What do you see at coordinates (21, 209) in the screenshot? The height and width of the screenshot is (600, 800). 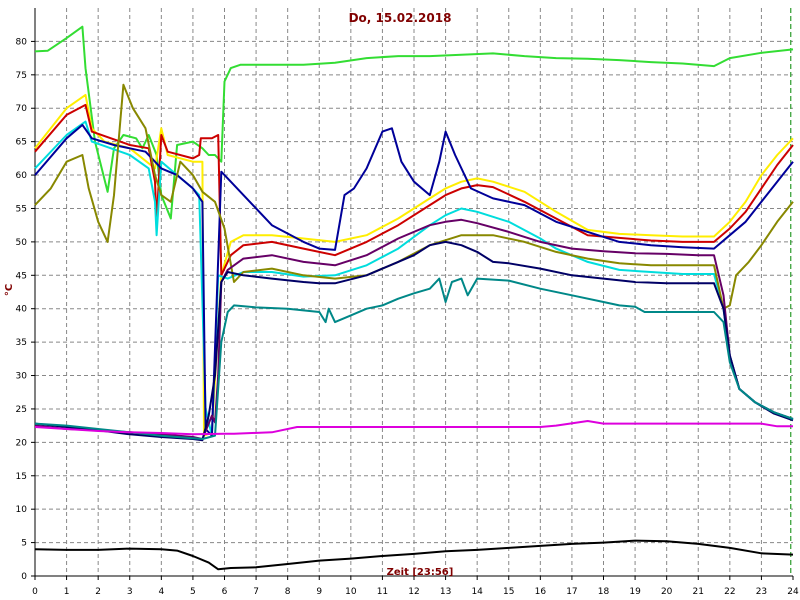 I see `y-tick-label: 55` at bounding box center [21, 209].